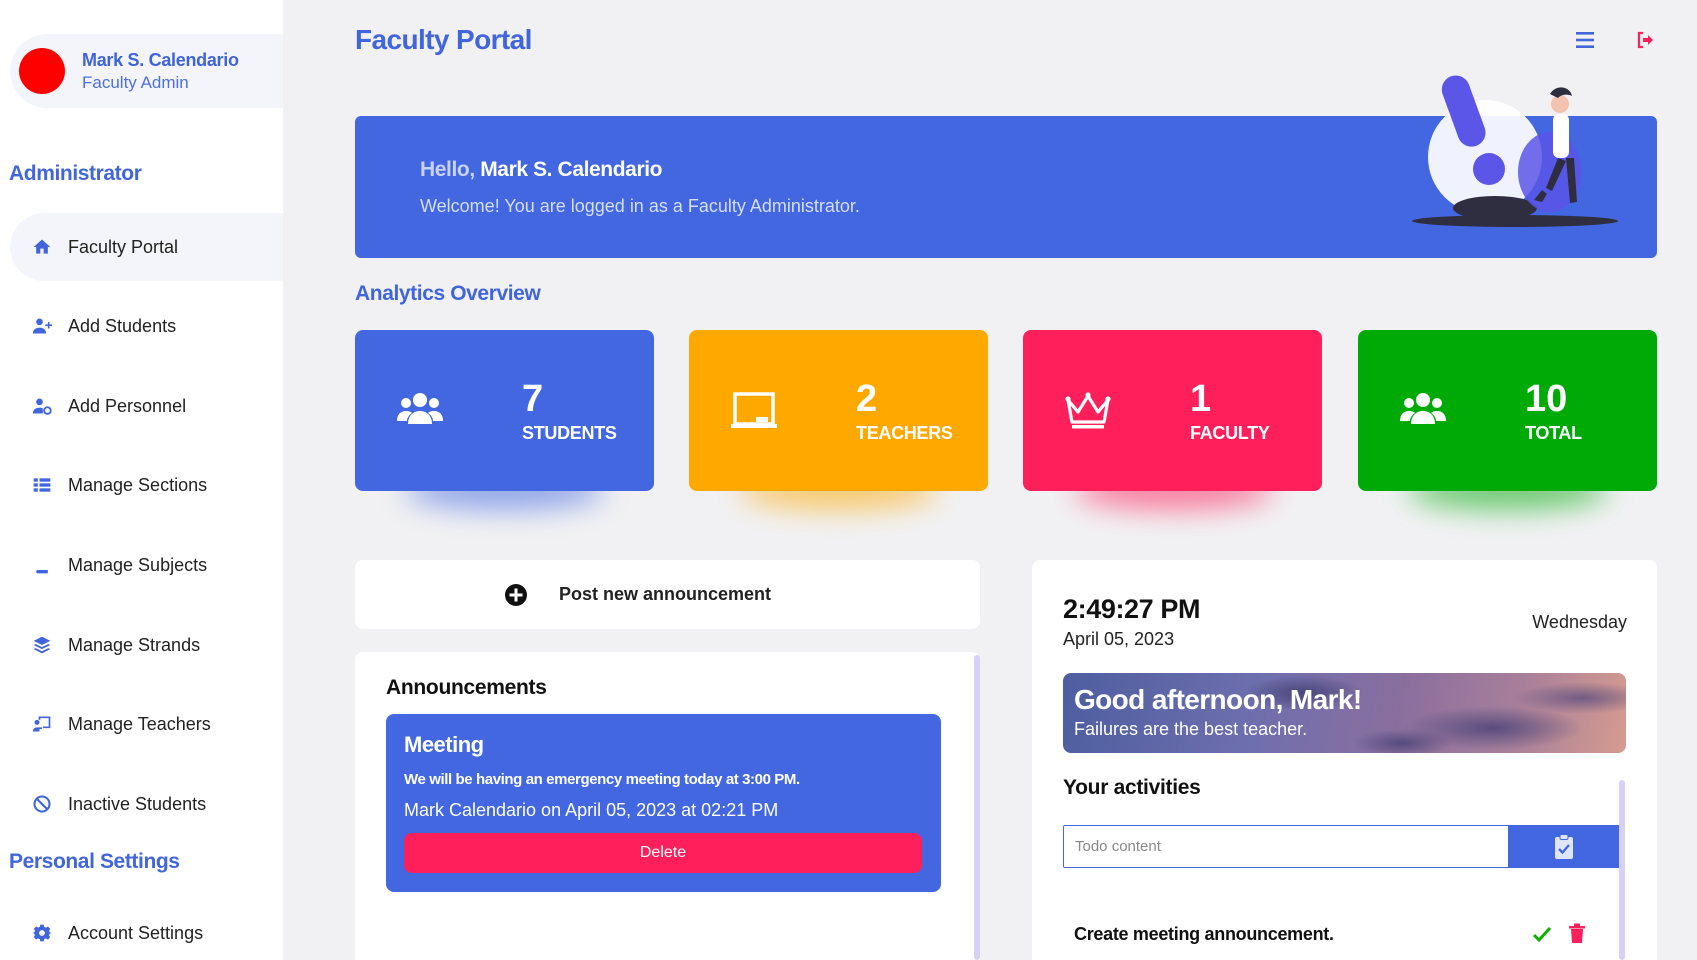 Image resolution: width=1697 pixels, height=960 pixels. I want to click on clock-time: 2:49:27 PM, so click(1132, 609).